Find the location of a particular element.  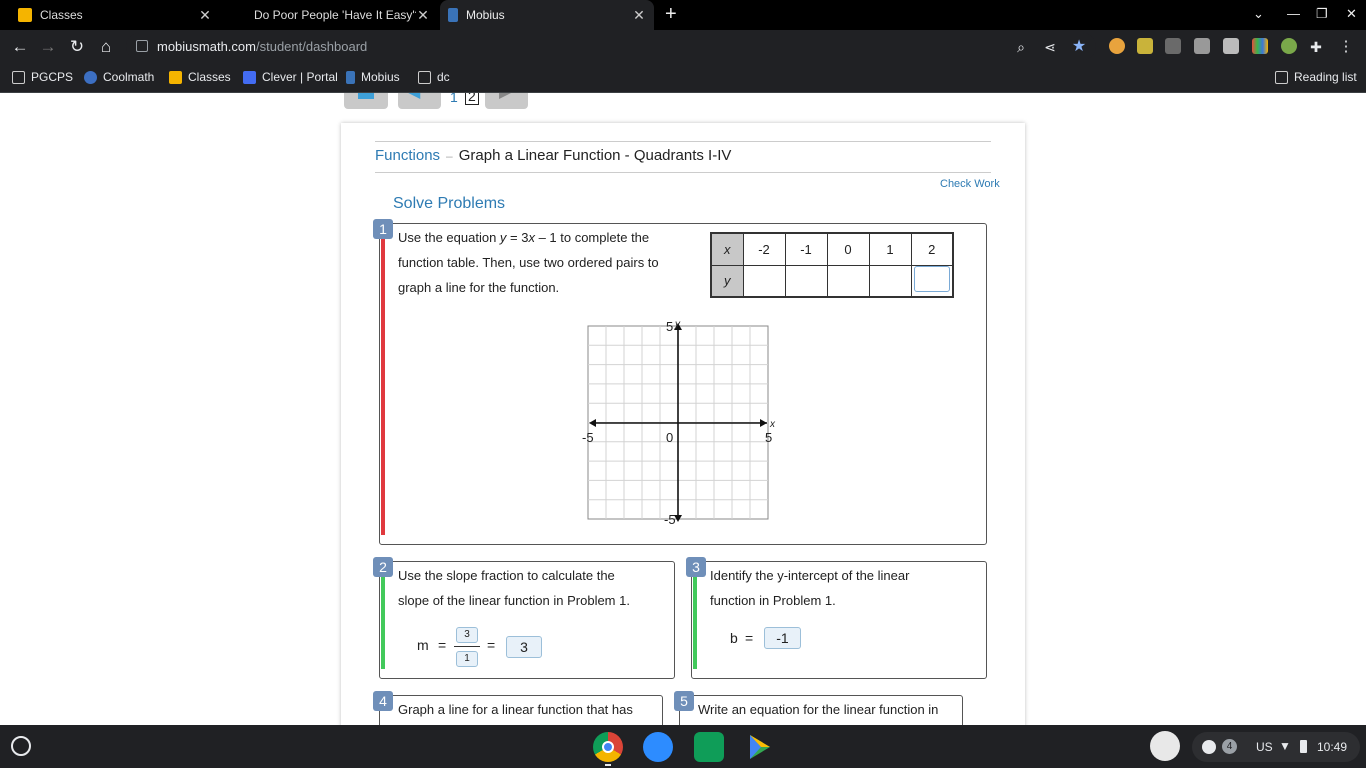

origin-label: 0 is located at coordinates (669, 437).